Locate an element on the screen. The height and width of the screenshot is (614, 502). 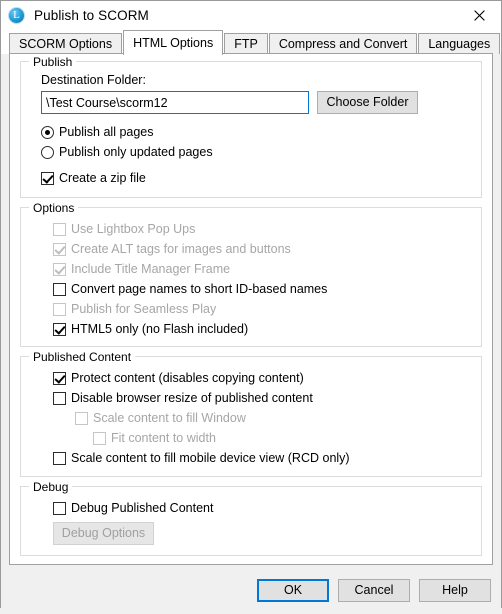
debug-options-button: Debug Options is located at coordinates (103, 533).